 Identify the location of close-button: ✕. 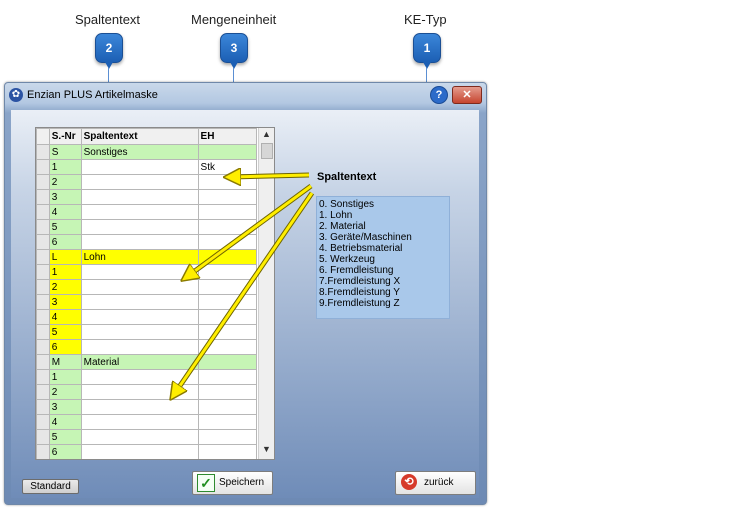
(467, 95).